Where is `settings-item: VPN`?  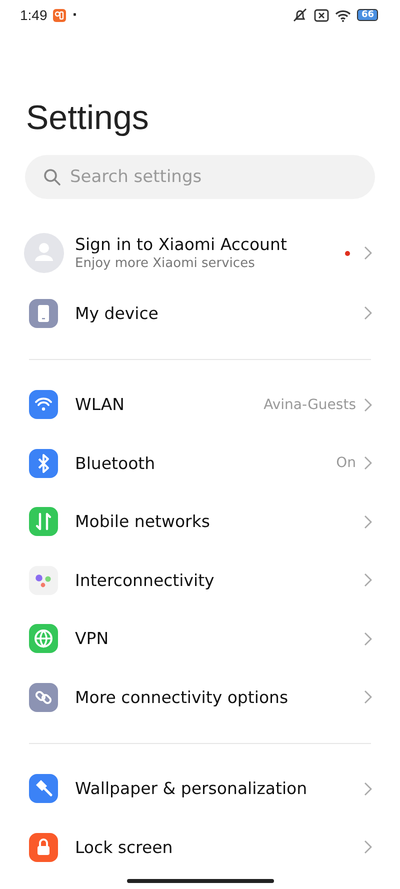
settings-item: VPN is located at coordinates (200, 639).